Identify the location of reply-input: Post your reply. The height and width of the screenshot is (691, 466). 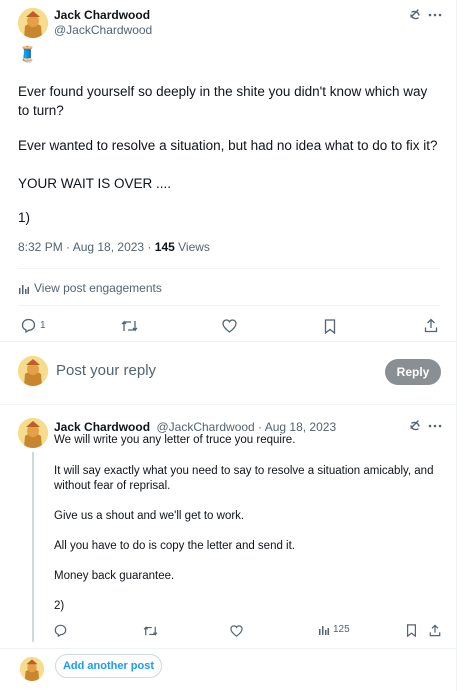
(106, 370).